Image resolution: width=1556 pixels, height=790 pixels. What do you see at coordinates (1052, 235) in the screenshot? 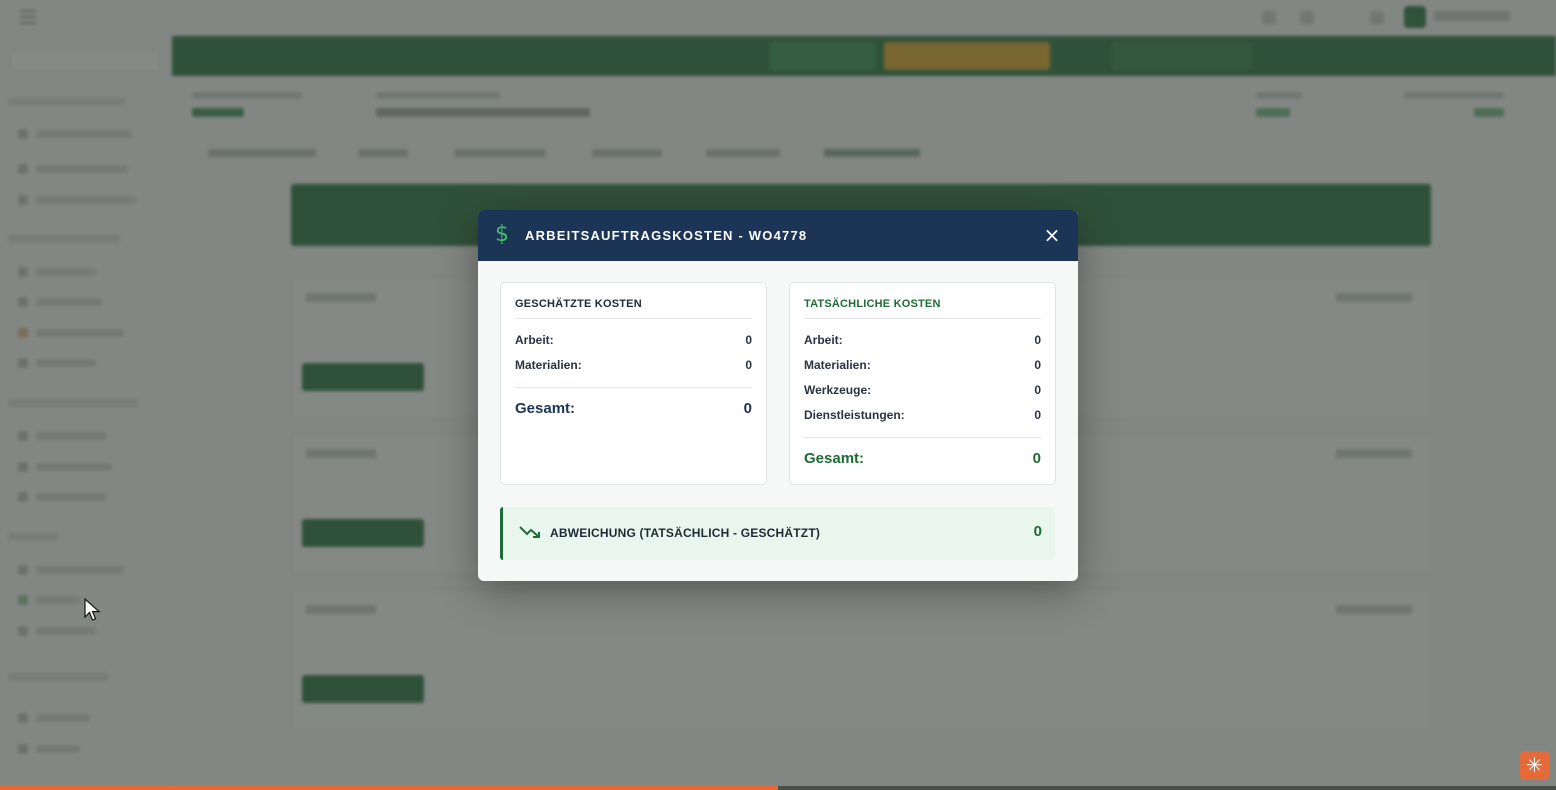
I see `close-icon: ×` at bounding box center [1052, 235].